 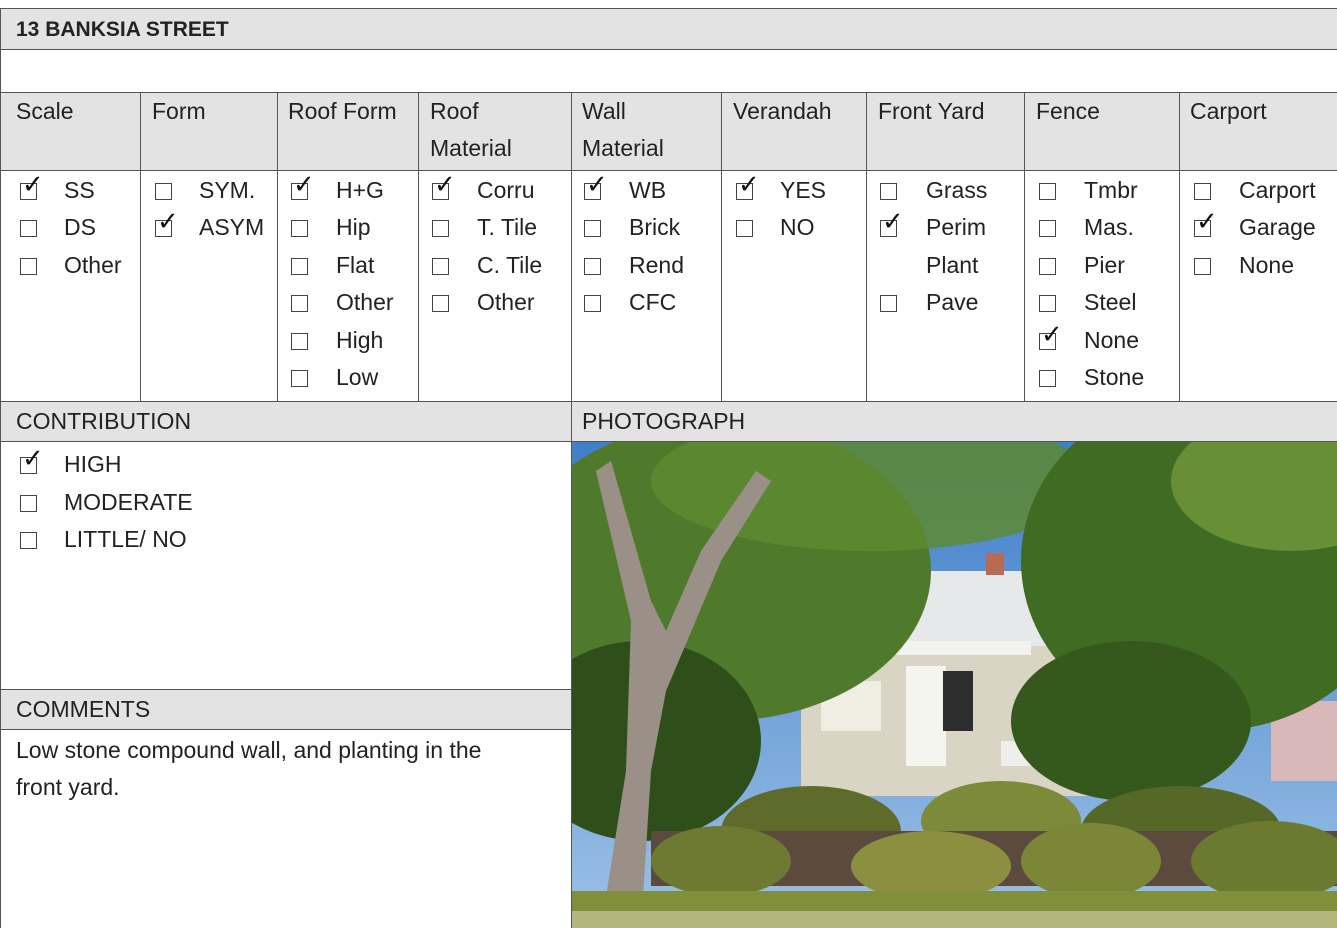 I want to click on option-wall-material-brick-checkbox, so click(x=592, y=229).